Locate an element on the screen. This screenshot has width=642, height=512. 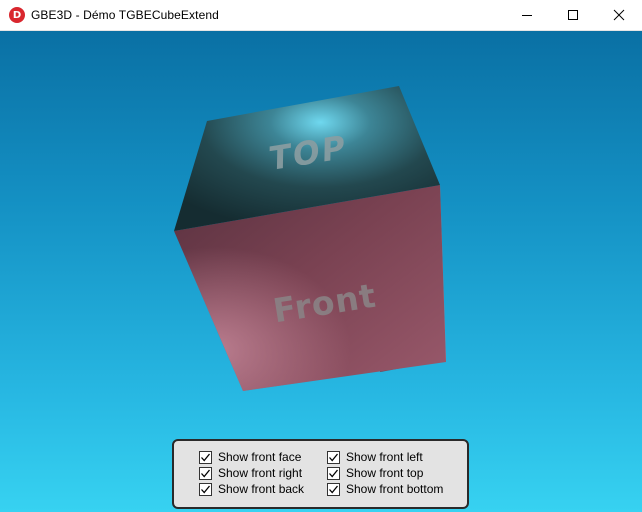
maximize-button is located at coordinates (573, 15).